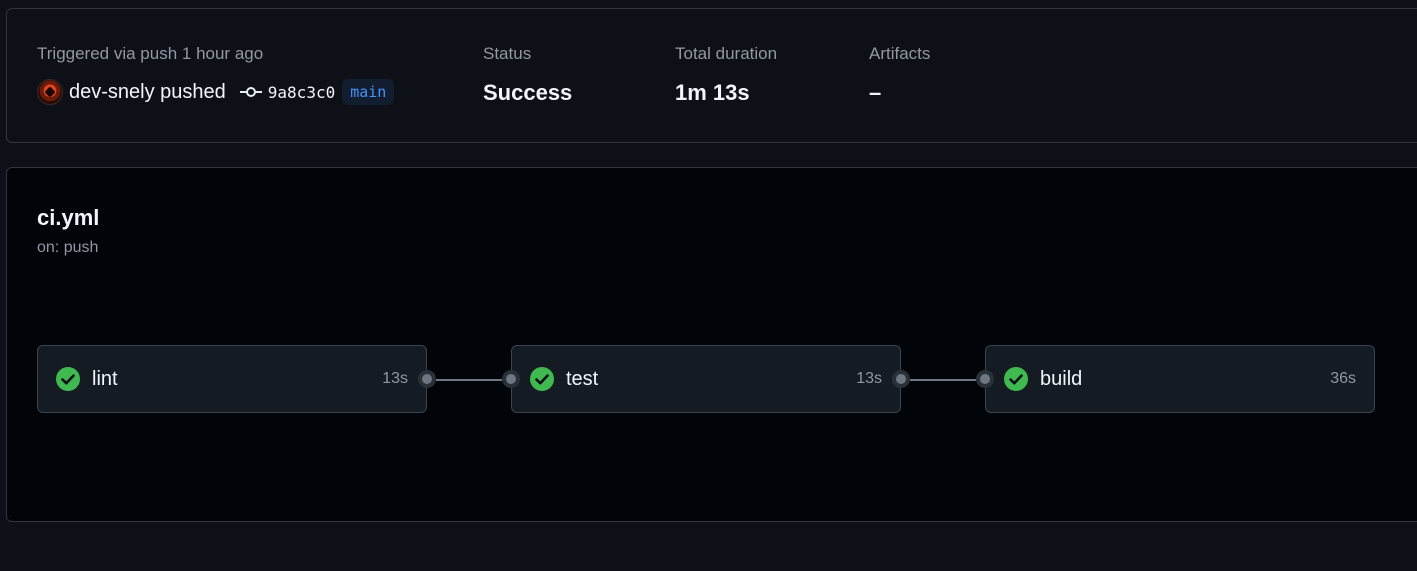 The height and width of the screenshot is (571, 1417). What do you see at coordinates (528, 92) in the screenshot?
I see `status-value: Success` at bounding box center [528, 92].